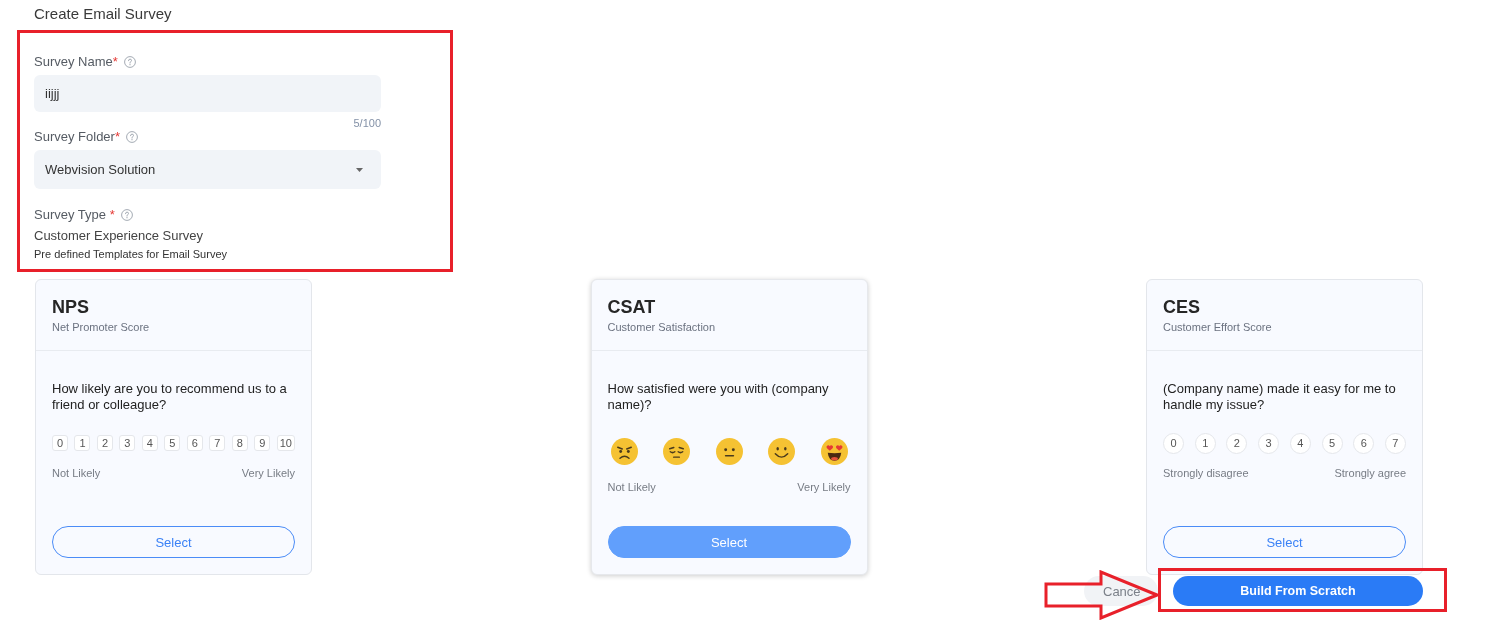 Image resolution: width=1499 pixels, height=629 pixels. Describe the element at coordinates (239, 443) in the screenshot. I see `scale-option: 8` at that location.